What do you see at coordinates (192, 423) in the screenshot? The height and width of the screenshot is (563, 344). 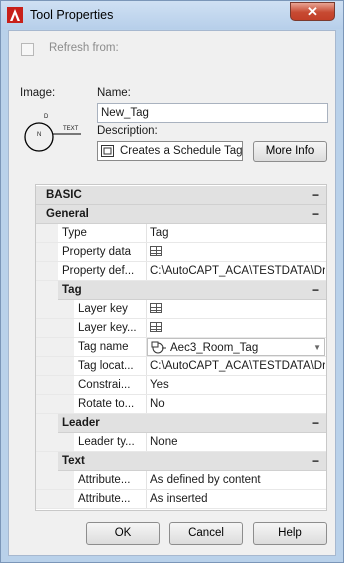 I see `category-leader: Leader −` at bounding box center [192, 423].